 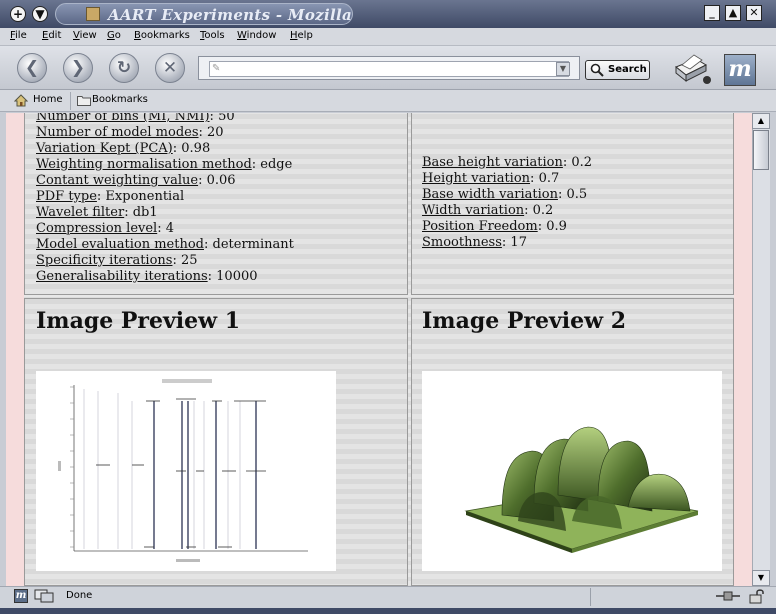 I want to click on status-text: Done, so click(x=79, y=595).